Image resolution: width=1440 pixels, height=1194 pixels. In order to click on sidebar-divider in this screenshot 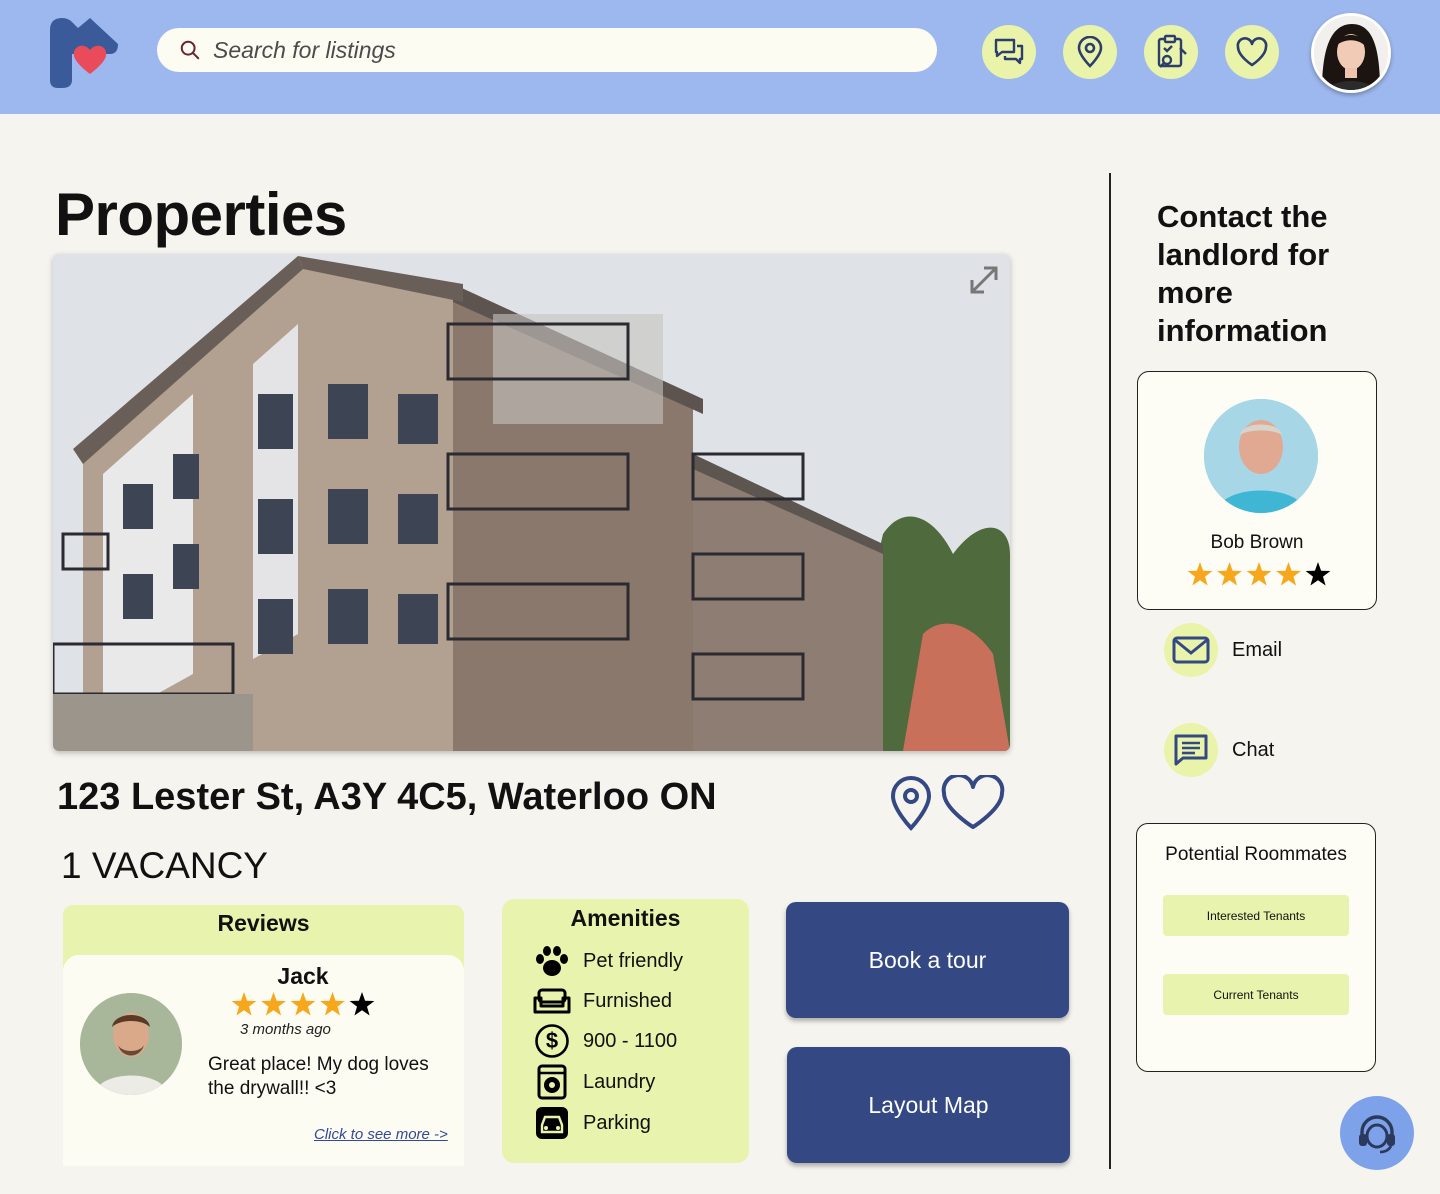, I will do `click(1110, 671)`.